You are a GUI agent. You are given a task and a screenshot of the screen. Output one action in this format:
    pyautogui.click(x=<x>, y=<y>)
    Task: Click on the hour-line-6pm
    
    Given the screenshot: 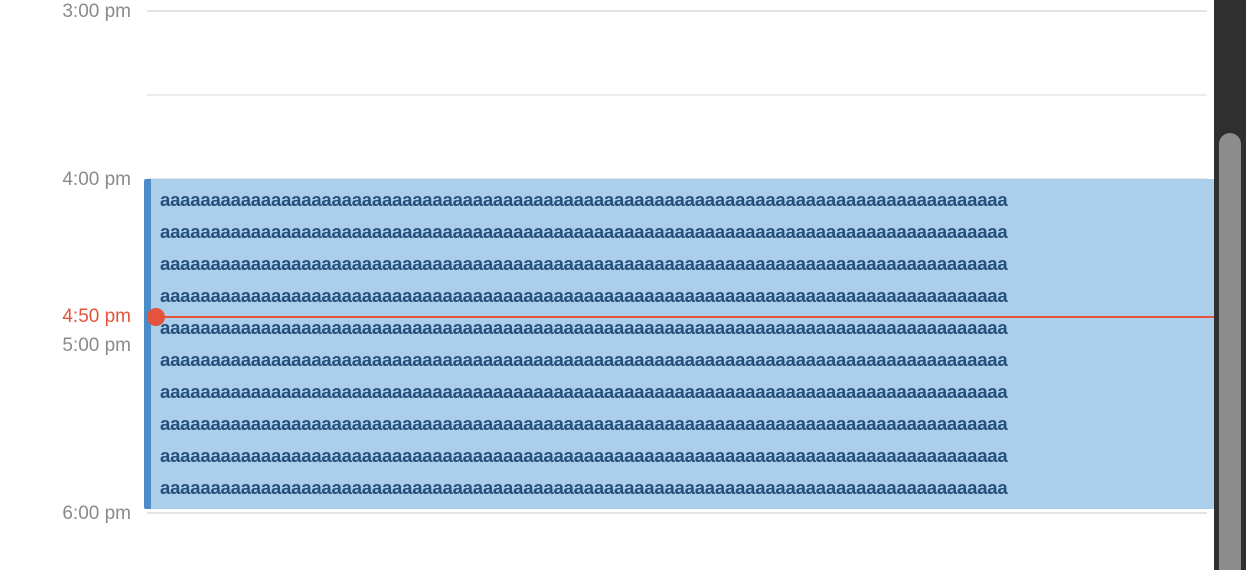 What is the action you would take?
    pyautogui.click(x=677, y=513)
    